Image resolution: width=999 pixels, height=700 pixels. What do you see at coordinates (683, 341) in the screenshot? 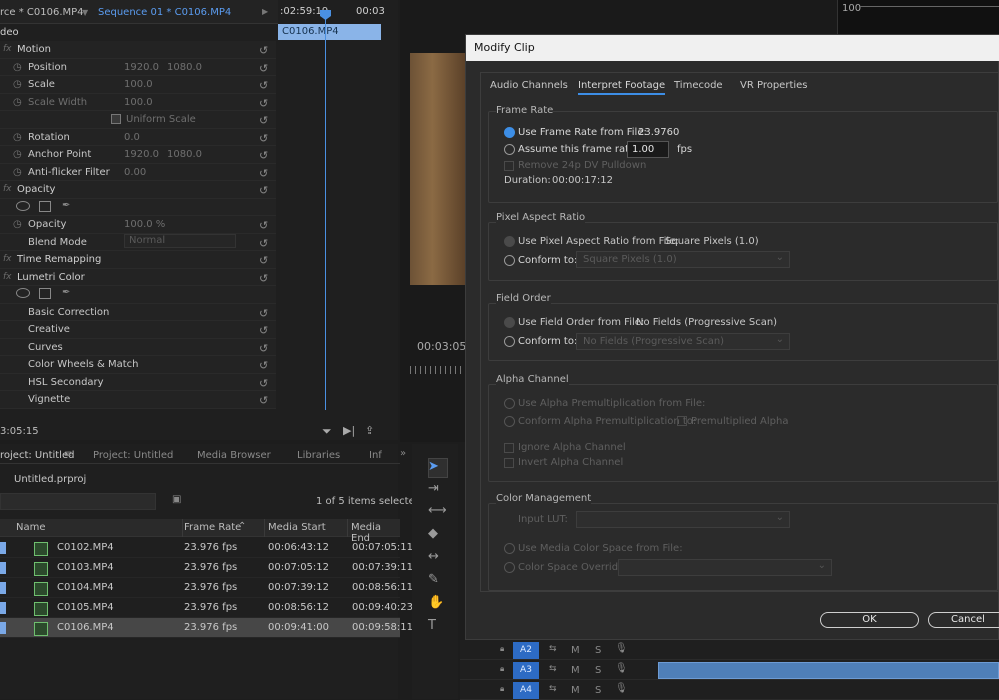
I see `field-select: No Fields (Progressive Scan)` at bounding box center [683, 341].